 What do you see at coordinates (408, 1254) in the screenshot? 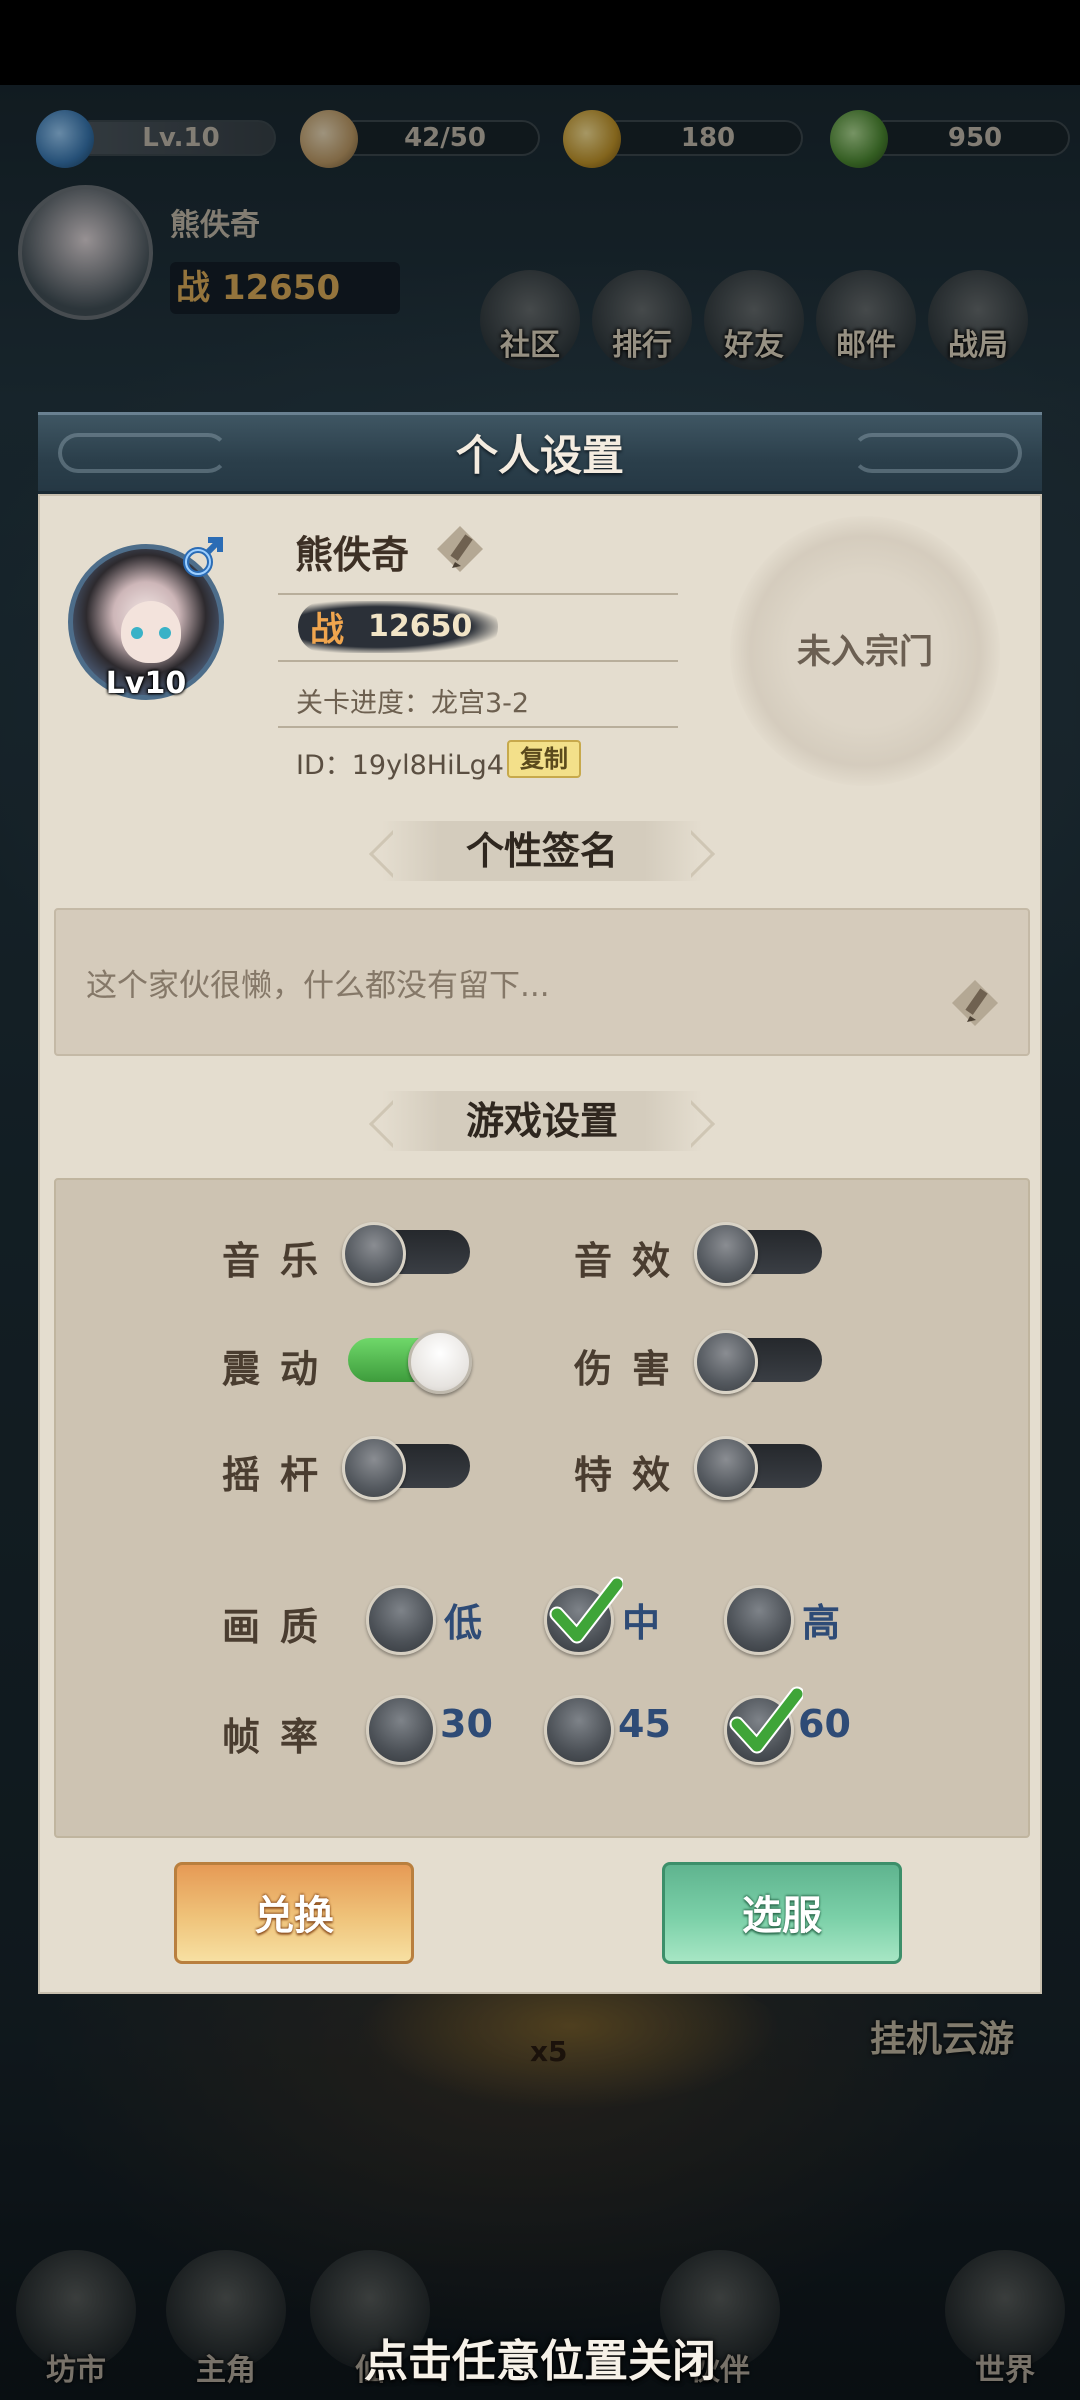
I see `music-toggle` at bounding box center [408, 1254].